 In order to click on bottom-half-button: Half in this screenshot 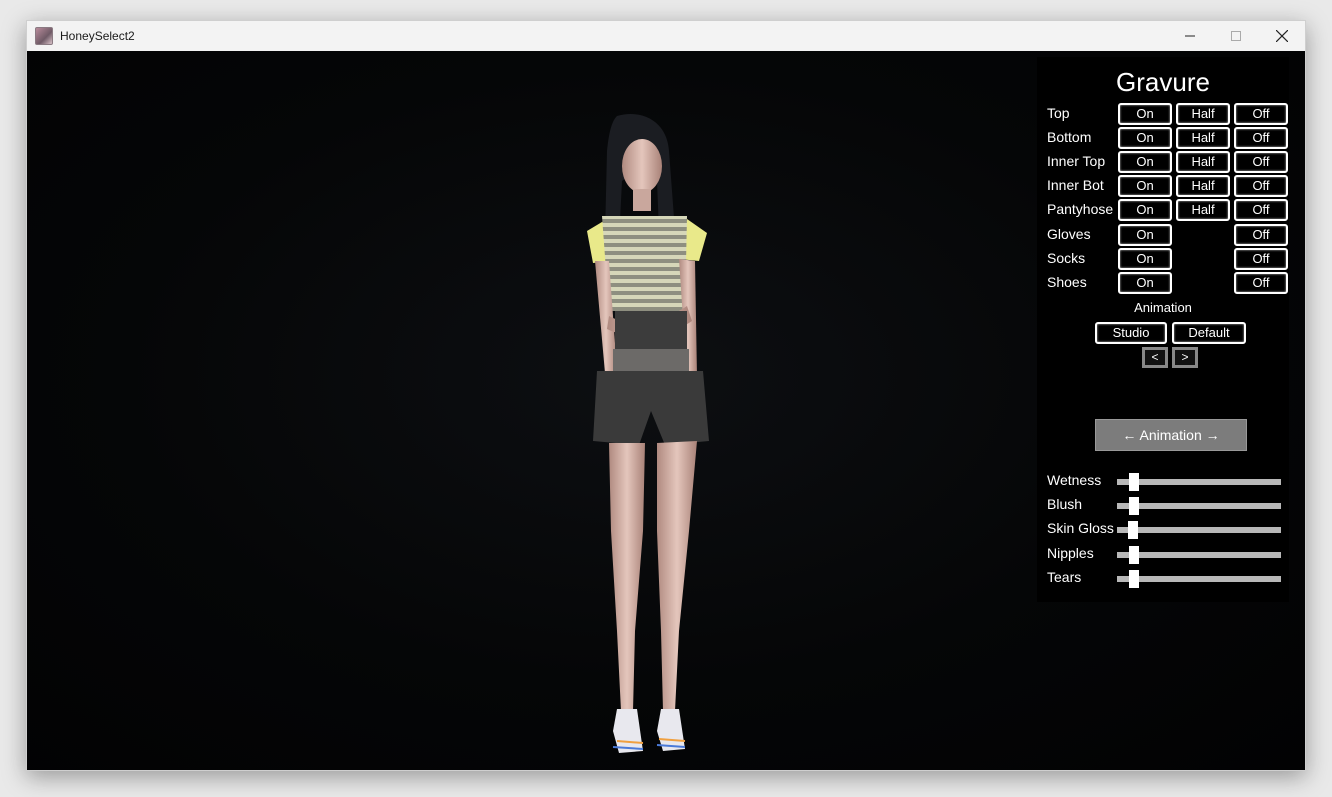, I will do `click(1203, 138)`.